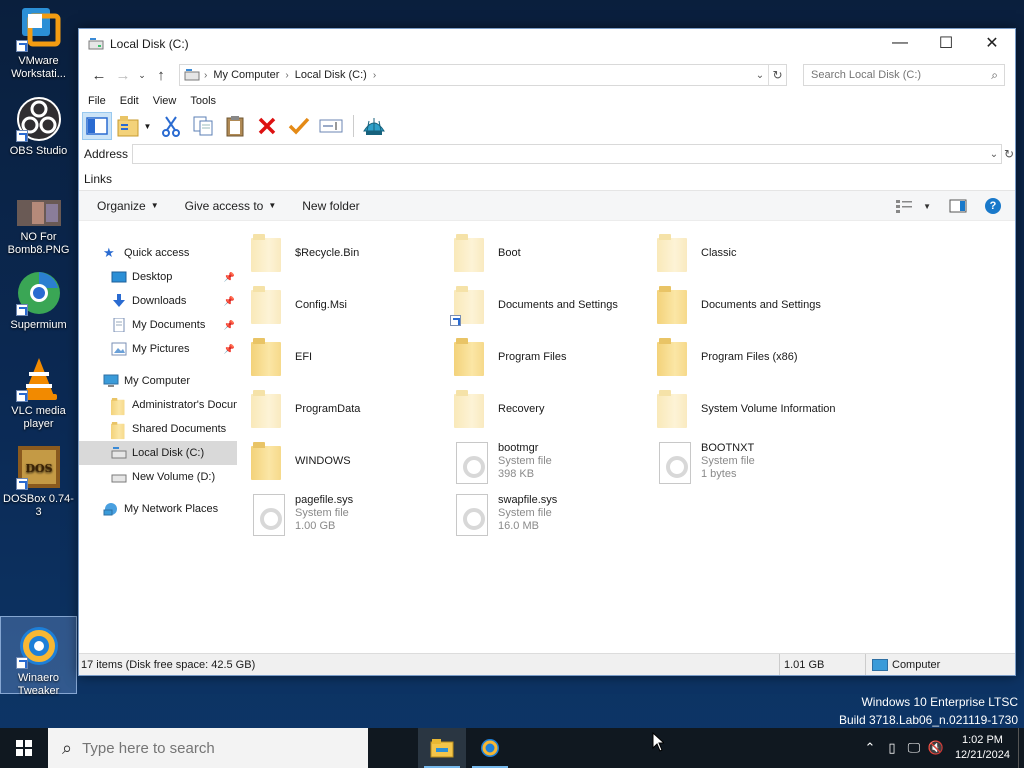  What do you see at coordinates (540, 357) in the screenshot?
I see `list-item: Program Files` at bounding box center [540, 357].